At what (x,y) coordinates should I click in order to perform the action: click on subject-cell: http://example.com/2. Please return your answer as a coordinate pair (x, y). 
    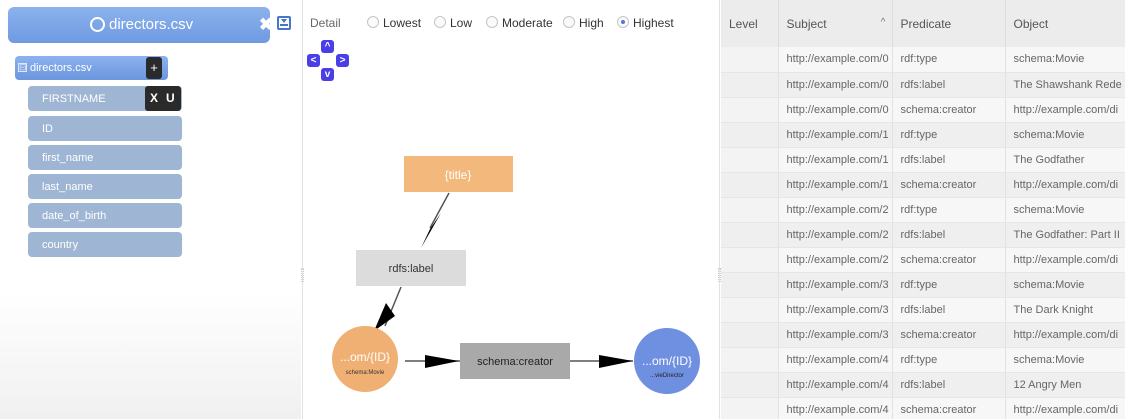
    Looking at the image, I should click on (835, 210).